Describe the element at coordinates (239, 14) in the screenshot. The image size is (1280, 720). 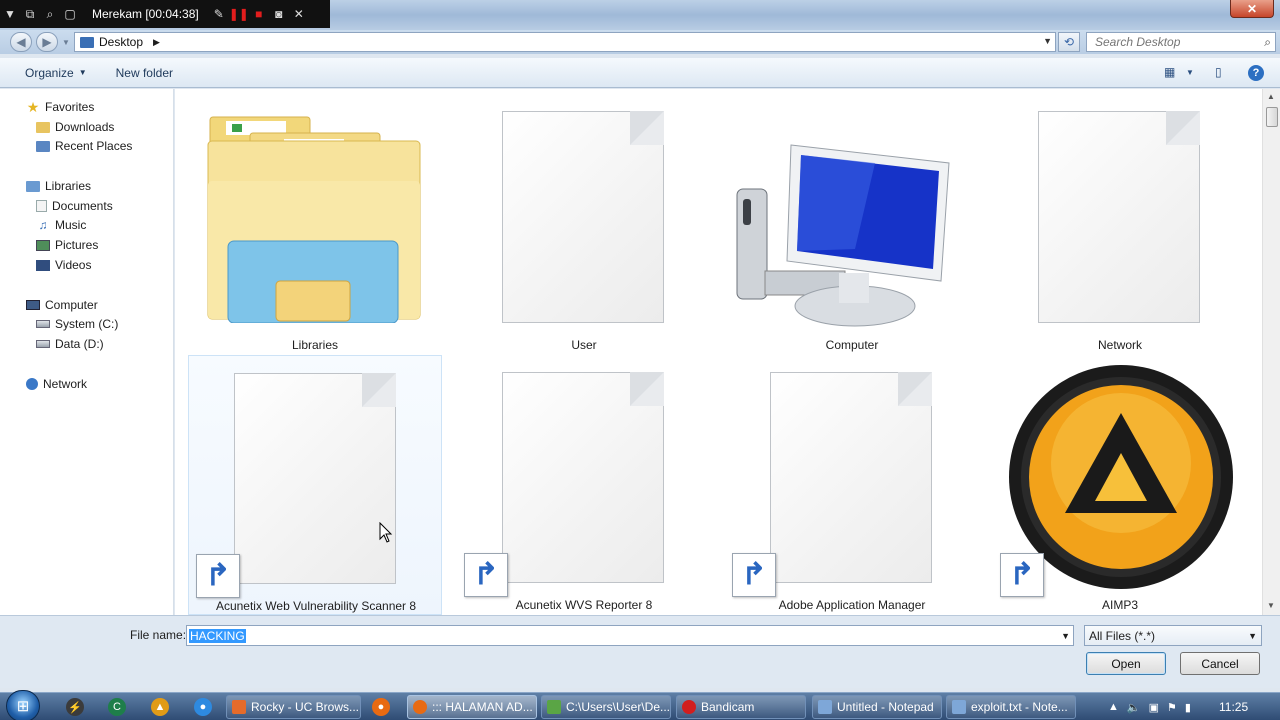
I see `pause-icon: ❚❚` at that location.